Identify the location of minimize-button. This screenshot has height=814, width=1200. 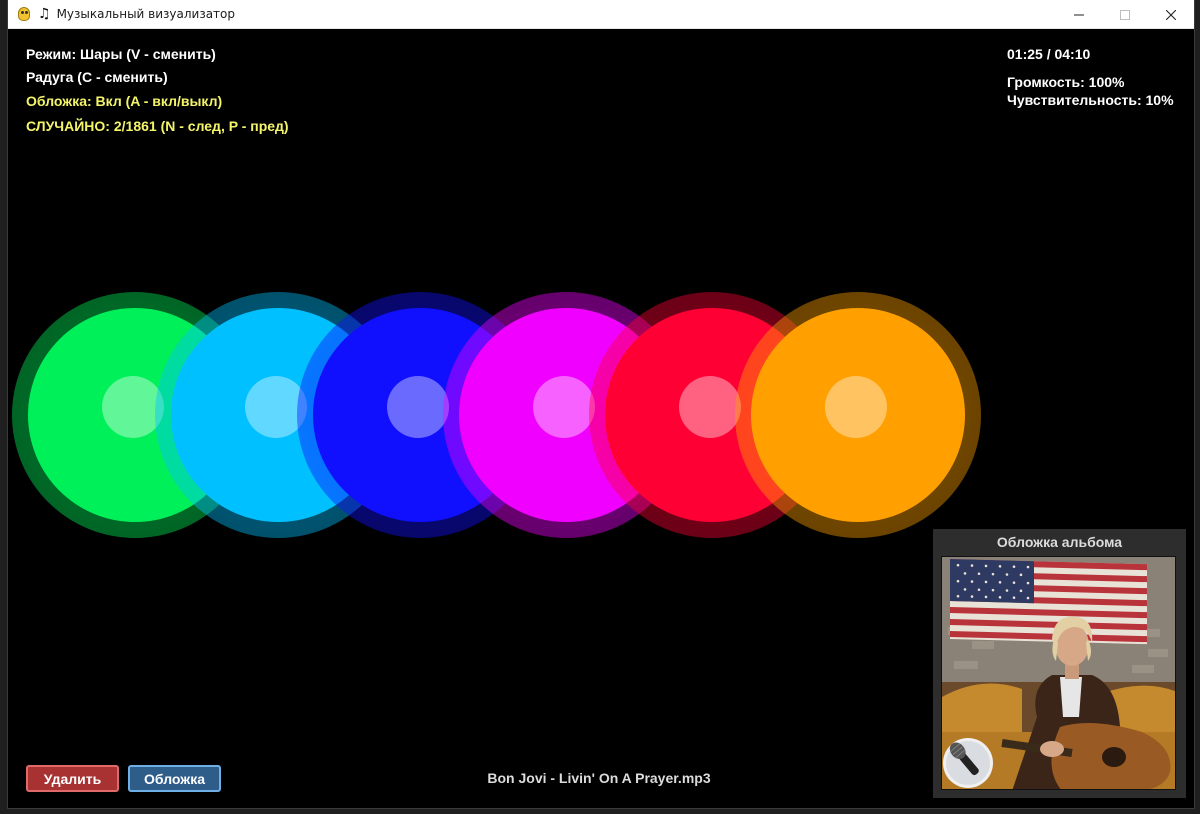
(1079, 14).